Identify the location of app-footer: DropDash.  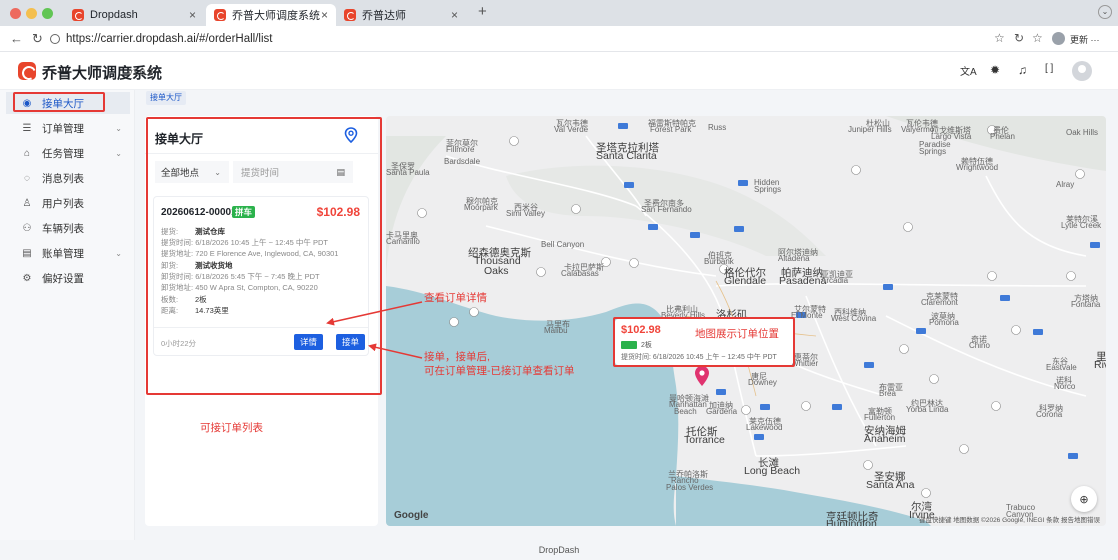
(559, 550).